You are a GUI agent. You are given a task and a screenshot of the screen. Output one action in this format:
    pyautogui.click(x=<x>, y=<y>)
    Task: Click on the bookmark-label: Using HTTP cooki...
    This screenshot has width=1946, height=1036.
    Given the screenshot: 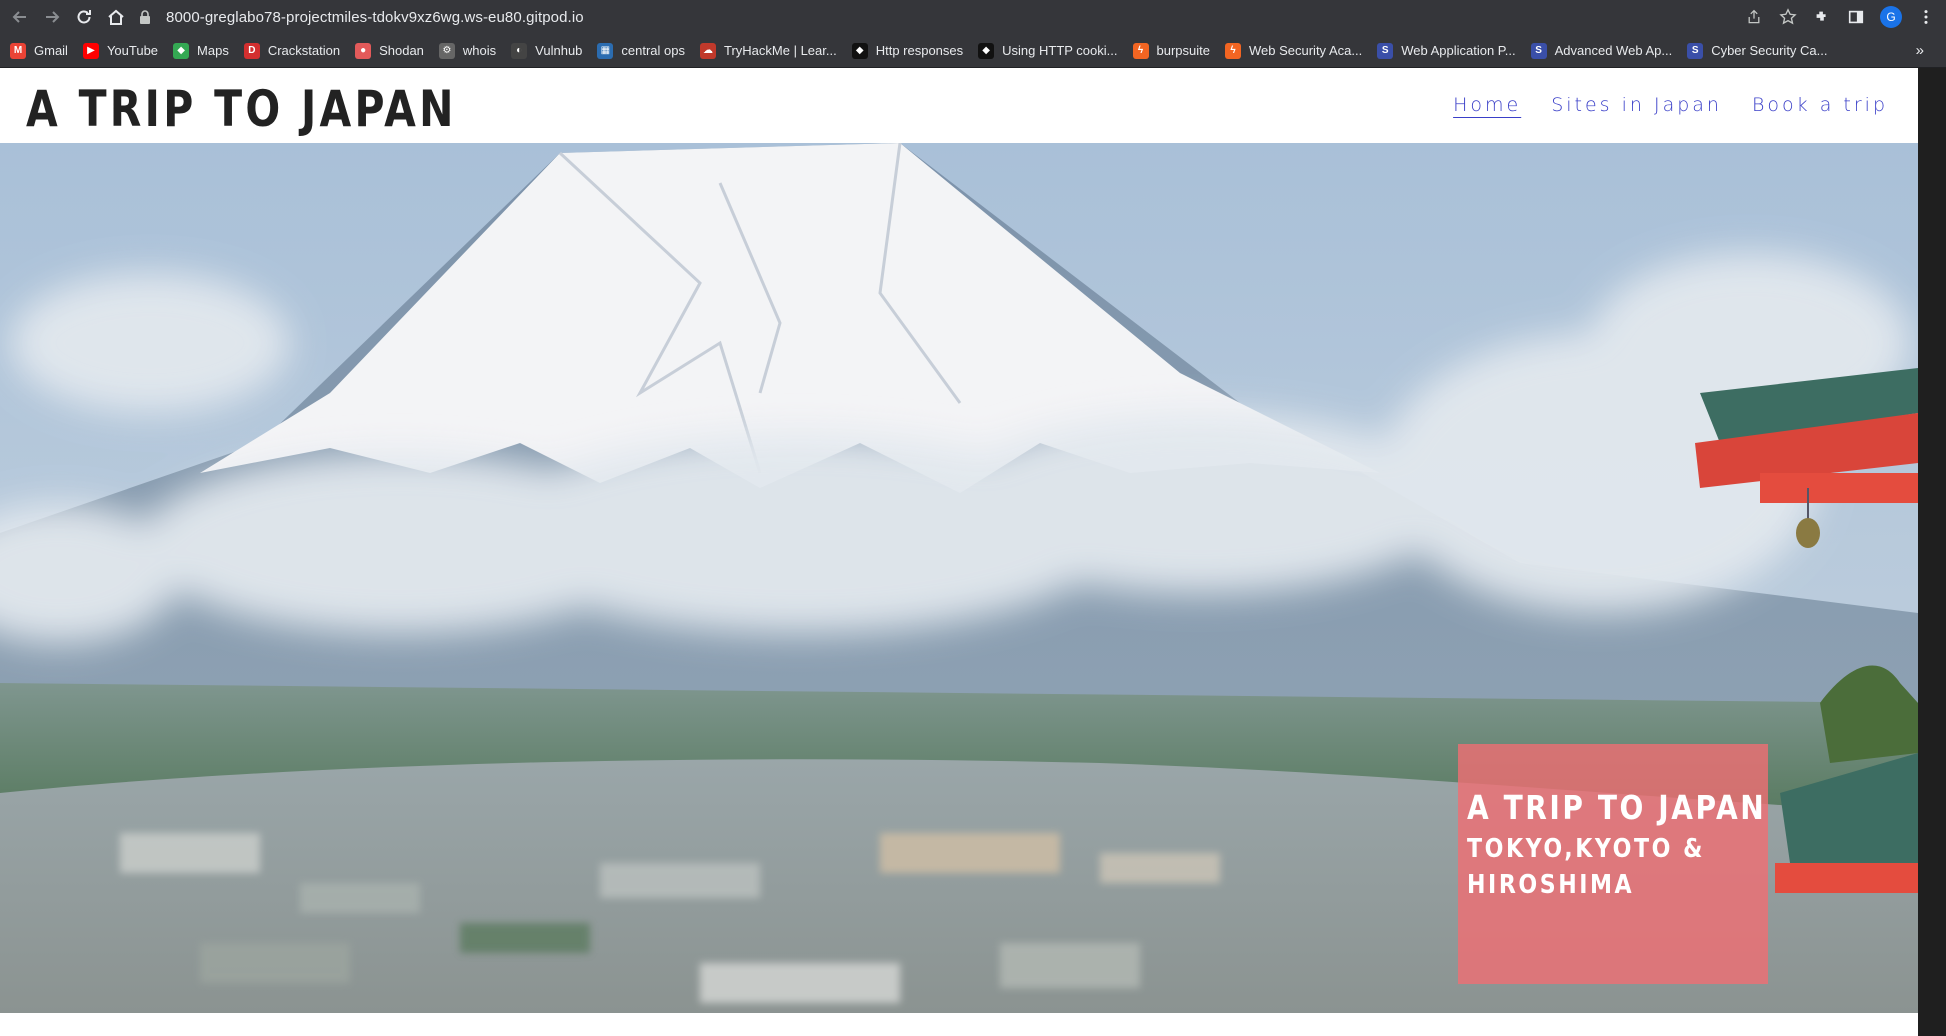 What is the action you would take?
    pyautogui.click(x=1060, y=50)
    